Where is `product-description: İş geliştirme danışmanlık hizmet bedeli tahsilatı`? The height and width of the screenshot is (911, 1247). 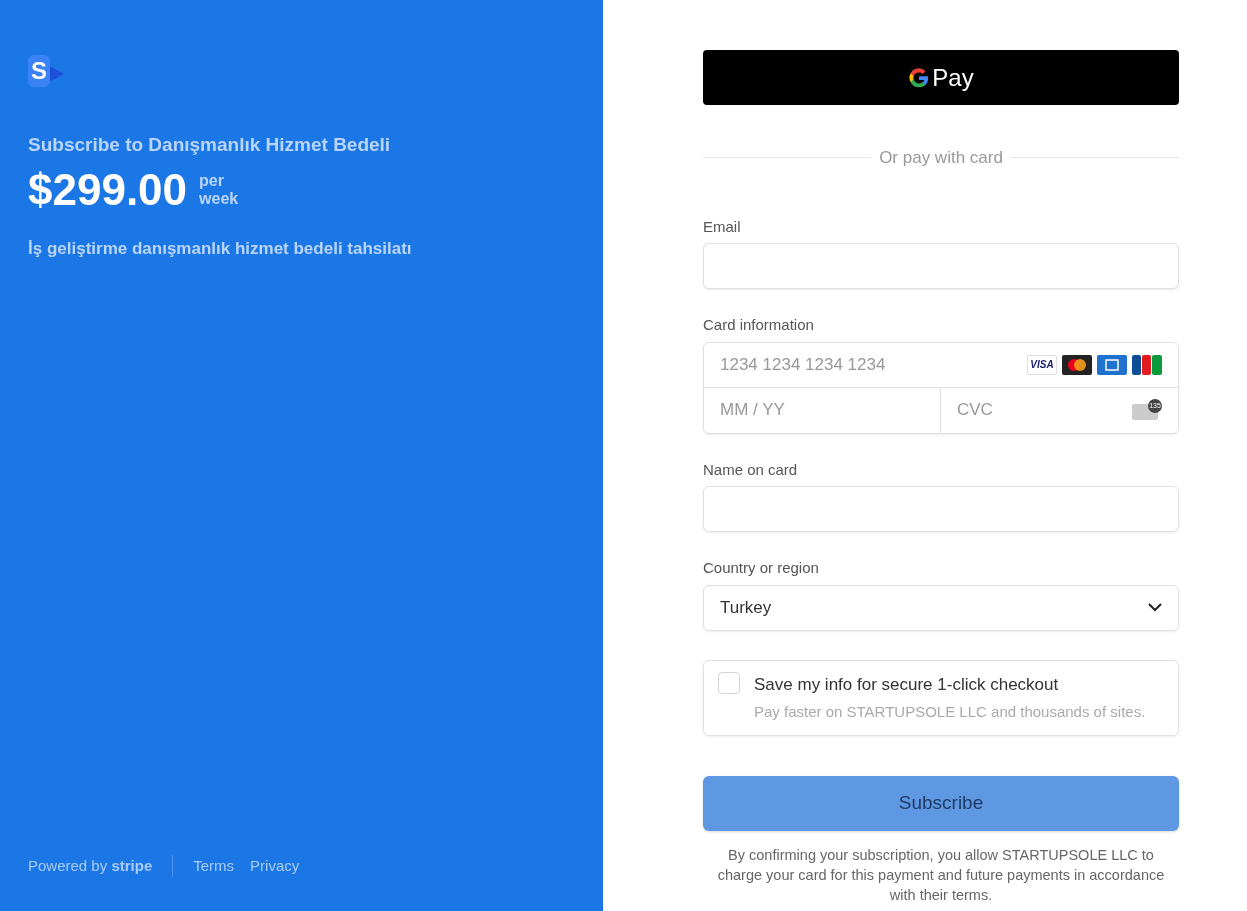 product-description: İş geliştirme danışmanlık hizmet bedeli tahsilatı is located at coordinates (220, 248).